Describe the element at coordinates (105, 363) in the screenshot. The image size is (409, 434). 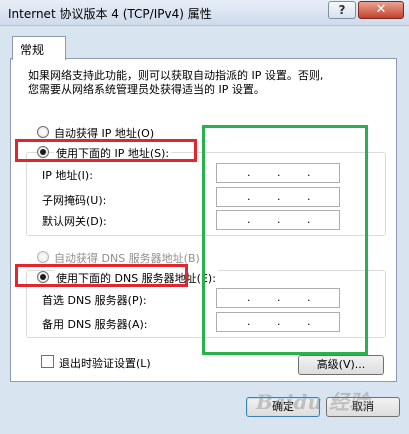
I see `validate-settings-label: 退出时验证设置(L)` at that location.